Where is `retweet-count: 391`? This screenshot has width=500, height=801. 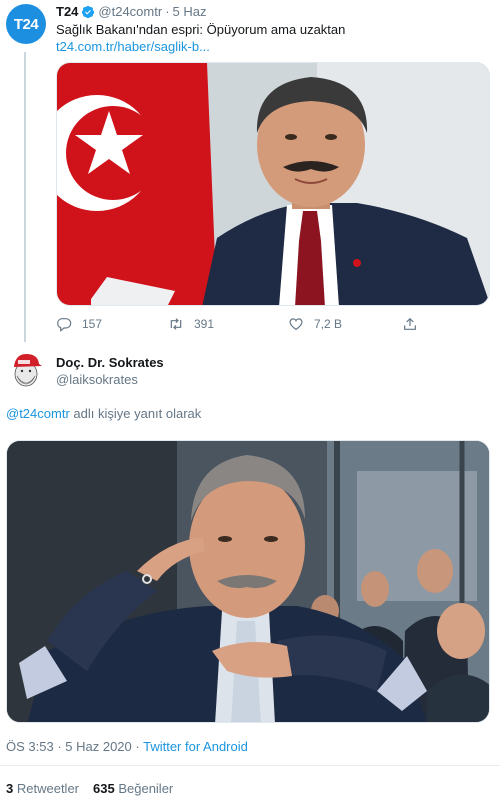
retweet-count: 391 is located at coordinates (204, 324).